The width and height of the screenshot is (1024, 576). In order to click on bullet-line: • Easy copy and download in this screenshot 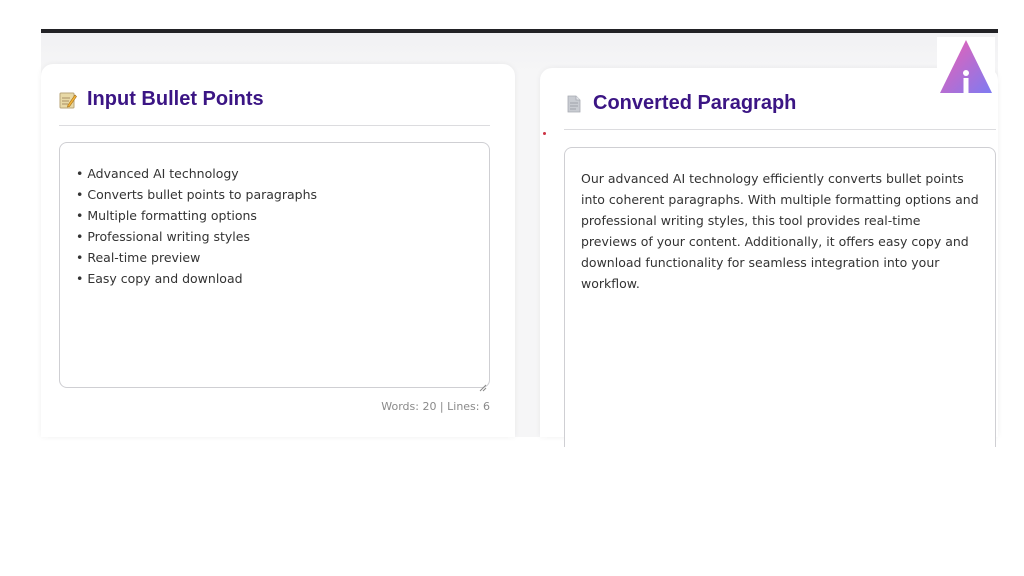, I will do `click(159, 278)`.